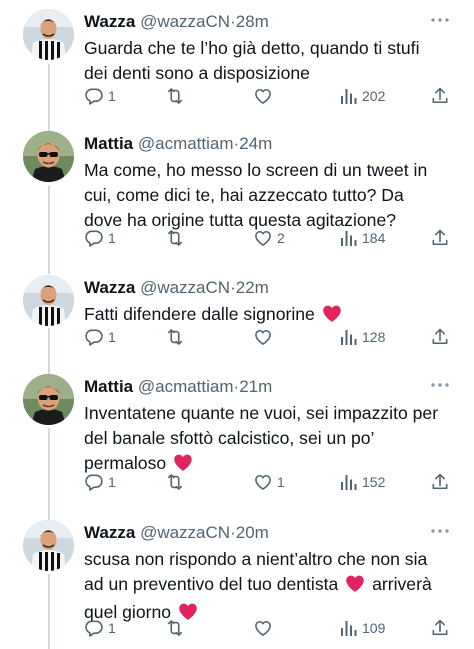  Describe the element at coordinates (255, 386) in the screenshot. I see `timestamp: 21m` at that location.